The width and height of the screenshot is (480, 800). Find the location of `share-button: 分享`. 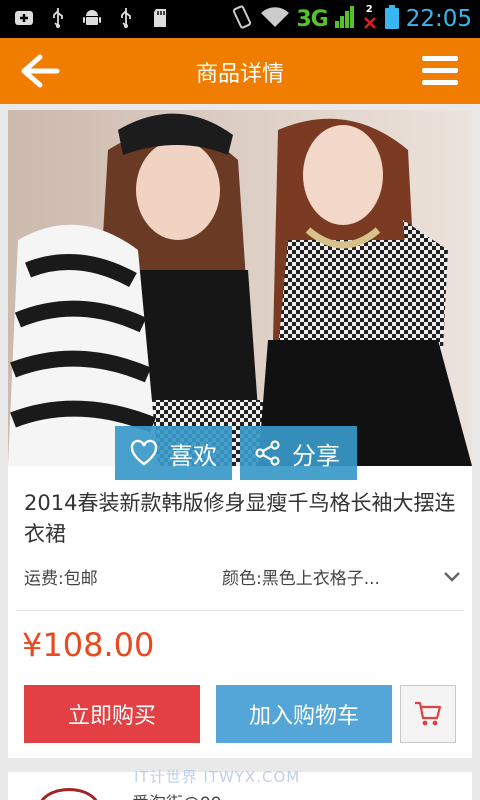

share-button: 分享 is located at coordinates (298, 453).